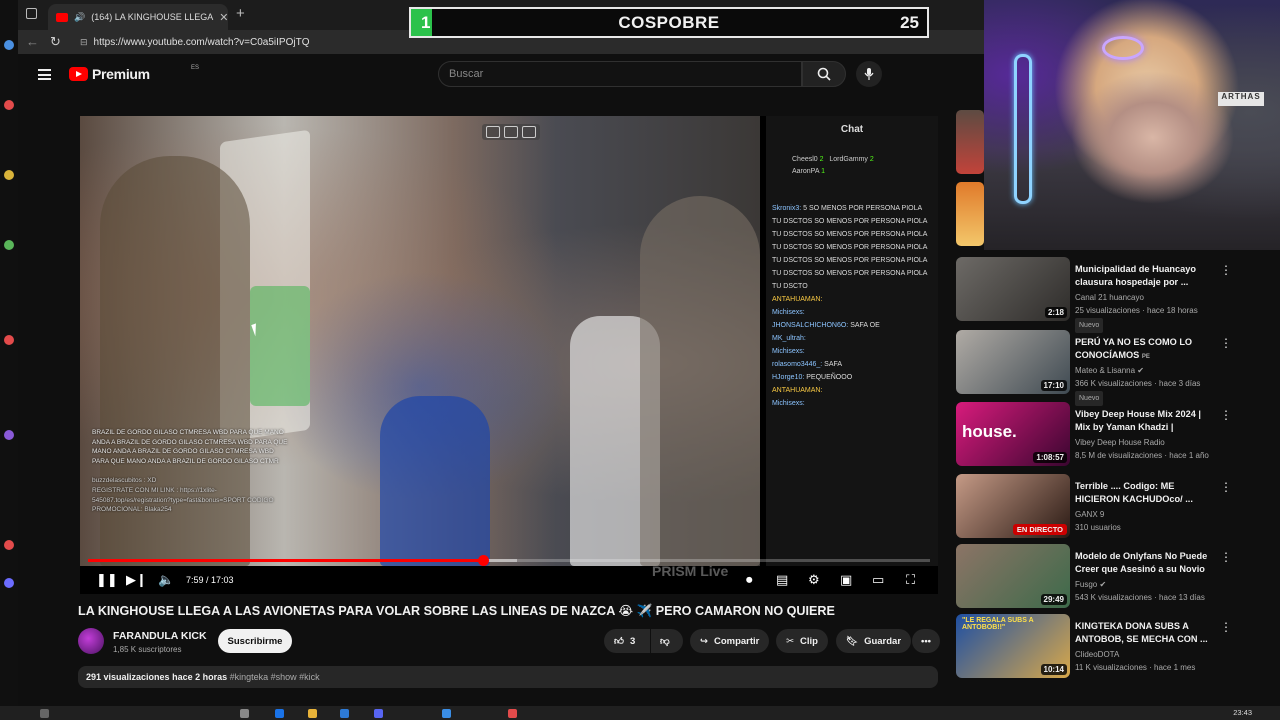 The height and width of the screenshot is (720, 1280). Describe the element at coordinates (1145, 349) in the screenshot. I see `recommendation-title: PERÚ YA NO ES COMO LO CONOCÍAMOS PE` at that location.